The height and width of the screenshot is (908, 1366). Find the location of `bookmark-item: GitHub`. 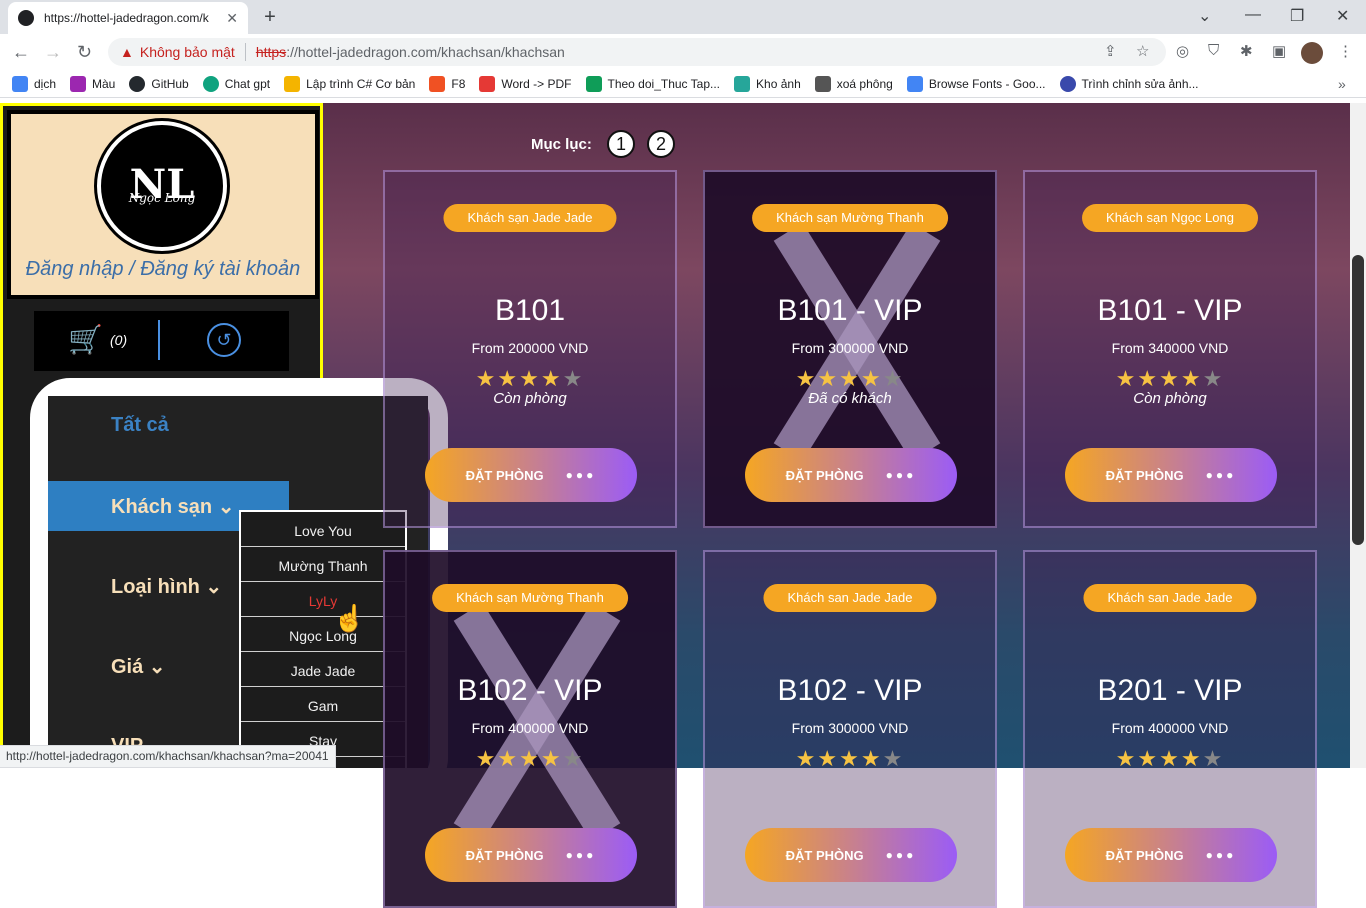

bookmark-item: GitHub is located at coordinates (159, 83).